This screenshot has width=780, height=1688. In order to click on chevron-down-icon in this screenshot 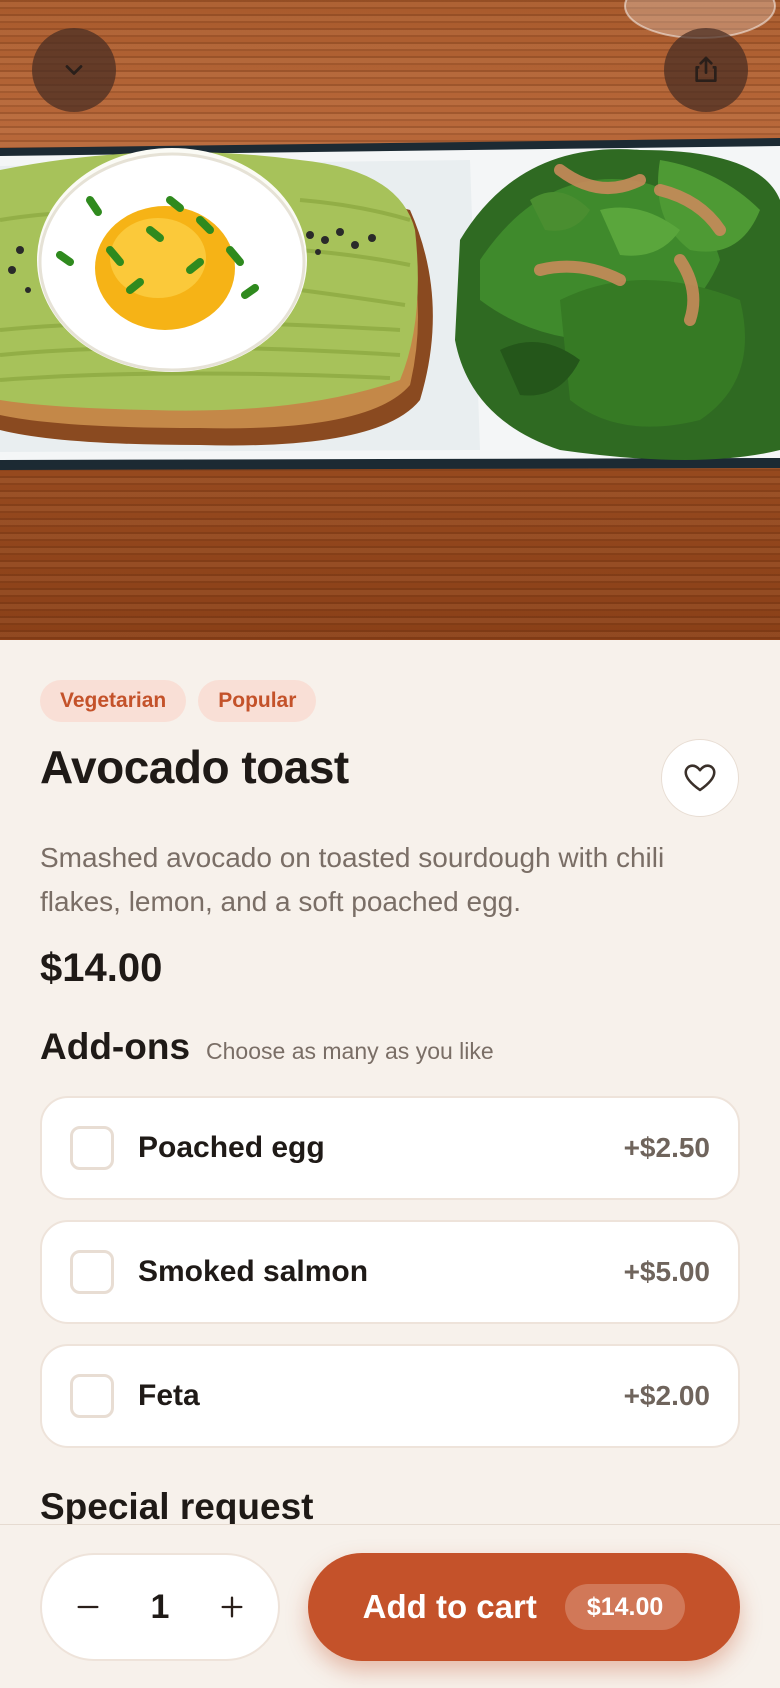, I will do `click(74, 70)`.